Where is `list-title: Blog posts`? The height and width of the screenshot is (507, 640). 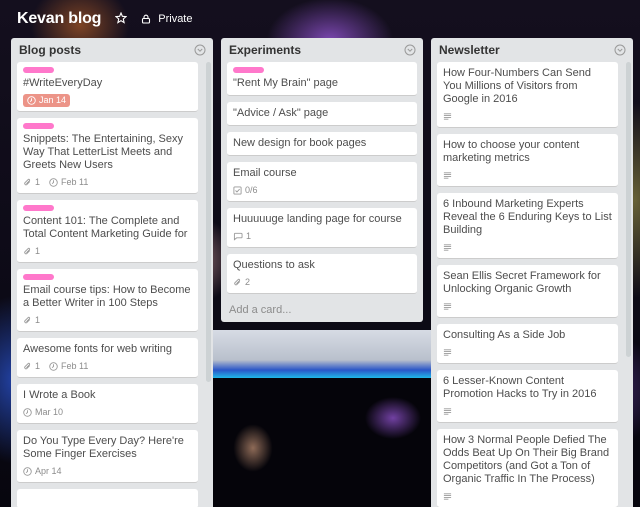
list-title: Blog posts is located at coordinates (50, 50).